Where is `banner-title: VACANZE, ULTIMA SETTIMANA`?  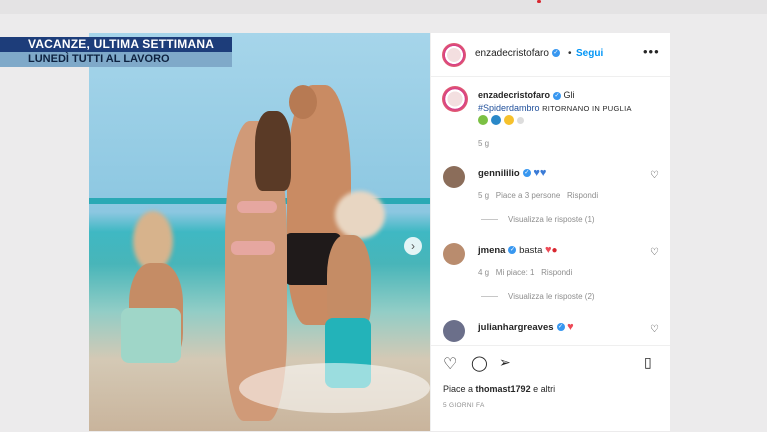 banner-title: VACANZE, ULTIMA SETTIMANA is located at coordinates (116, 44).